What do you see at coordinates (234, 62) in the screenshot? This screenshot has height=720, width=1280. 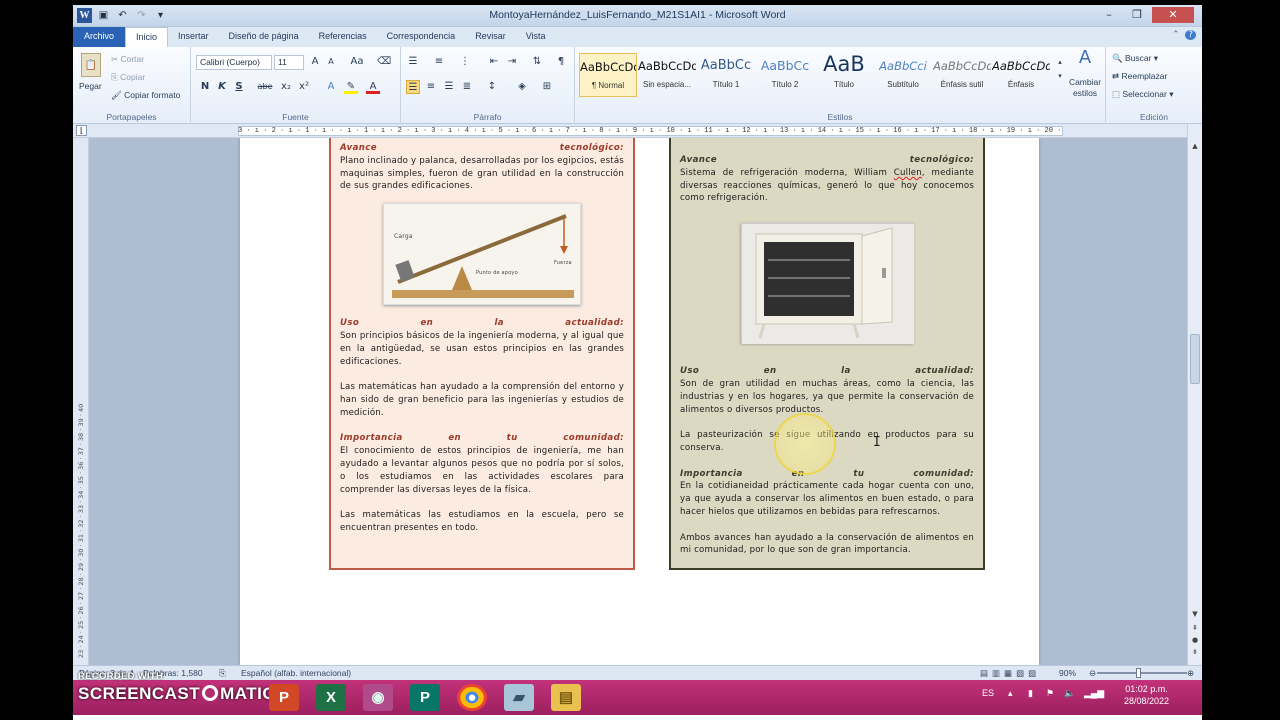 I see `font-name-combo: Calibri (Cuerpo)` at bounding box center [234, 62].